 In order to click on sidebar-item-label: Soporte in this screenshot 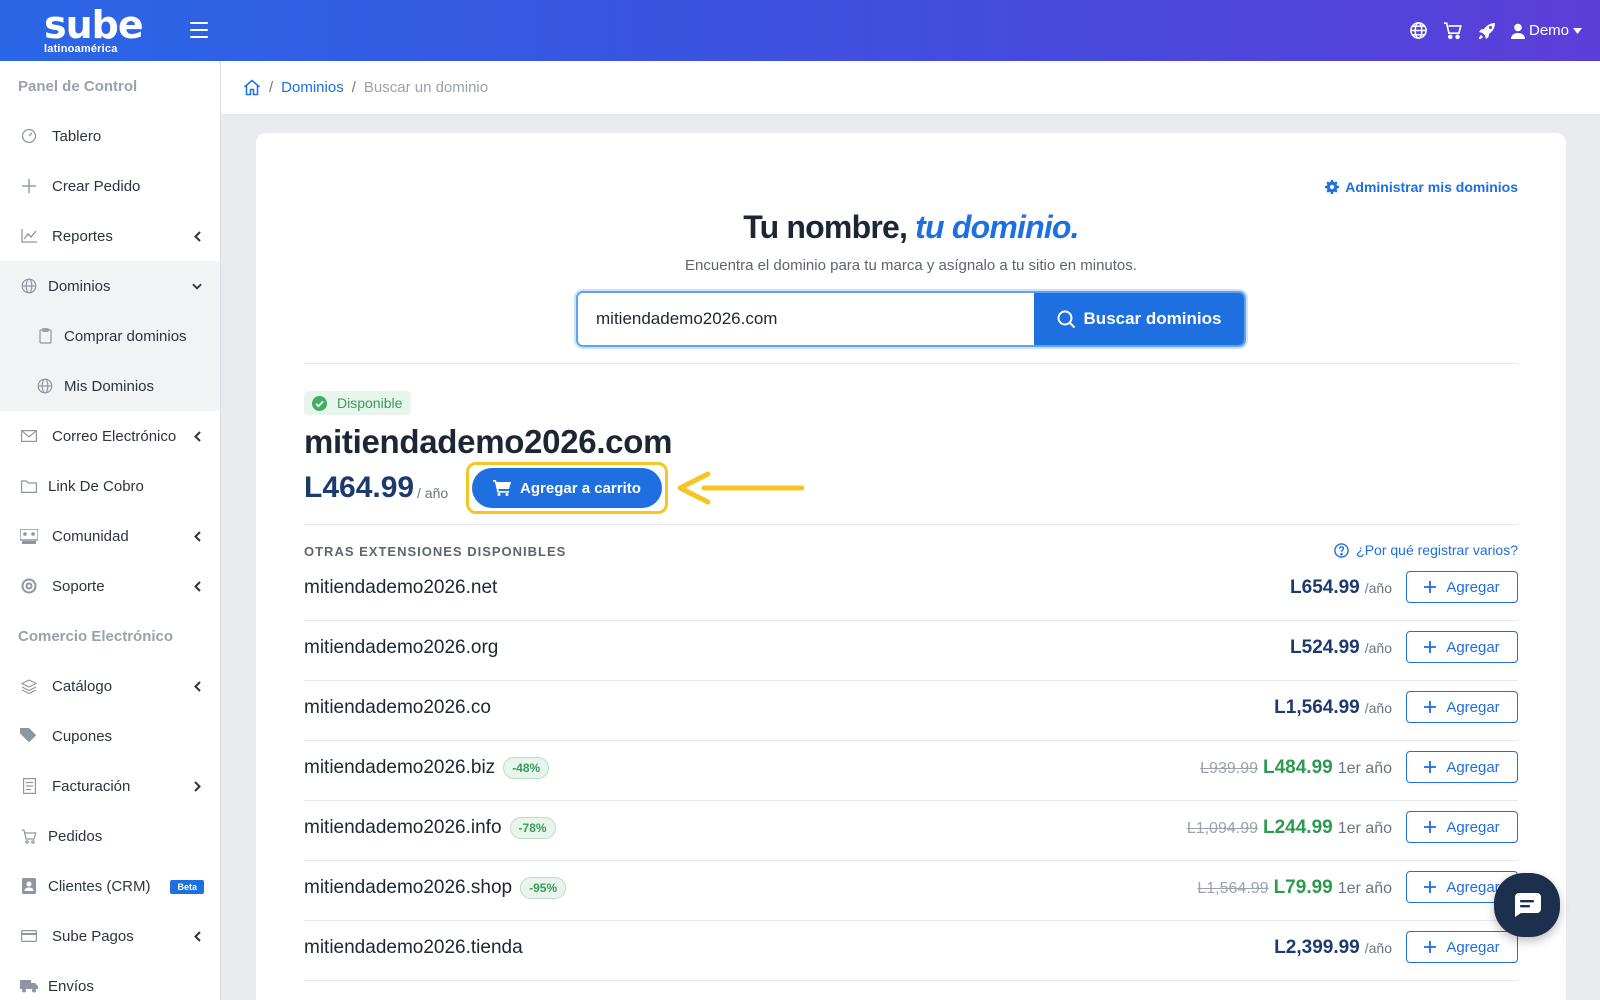, I will do `click(78, 586)`.